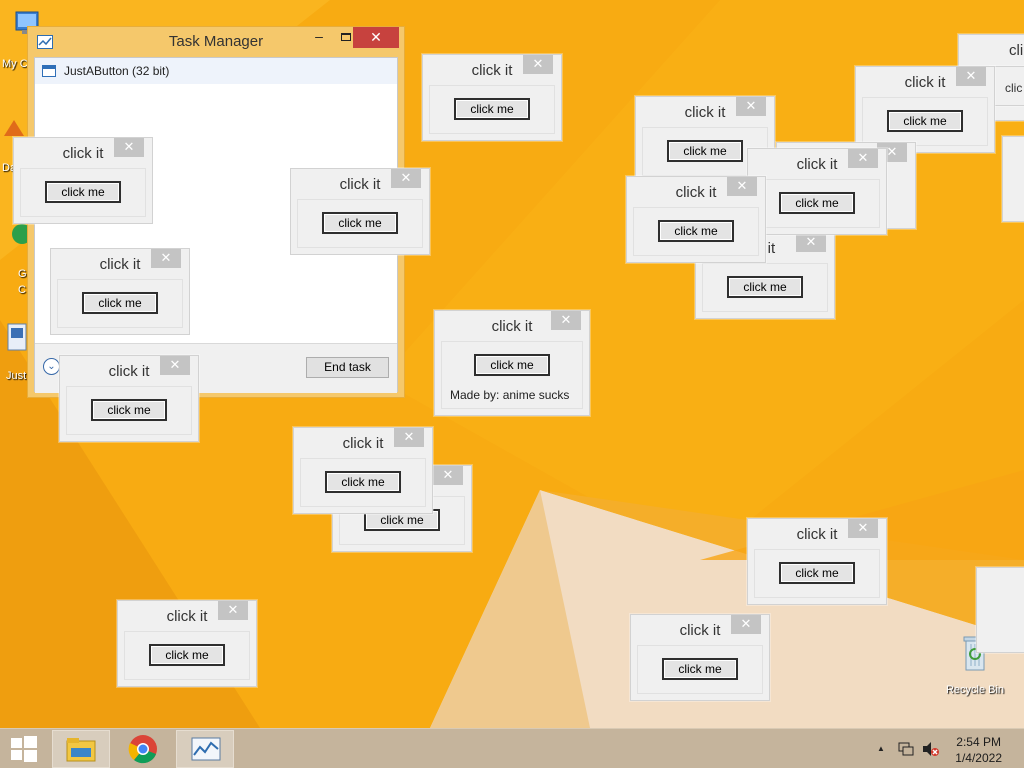 This screenshot has width=1024, height=768. I want to click on click-it-dialog: click it ✕ click me Made by: anime sucks, so click(512, 363).